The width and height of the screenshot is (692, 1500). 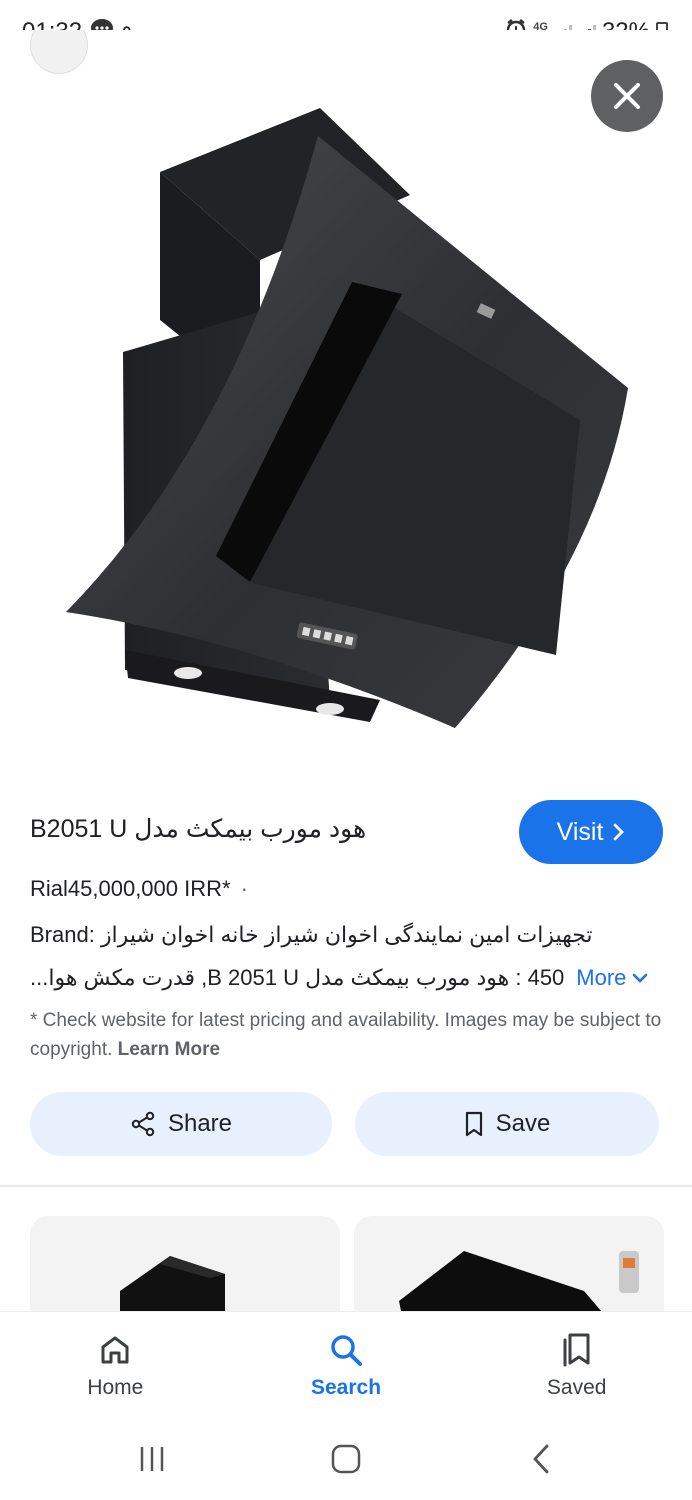 I want to click on home-square-icon, so click(x=346, y=1459).